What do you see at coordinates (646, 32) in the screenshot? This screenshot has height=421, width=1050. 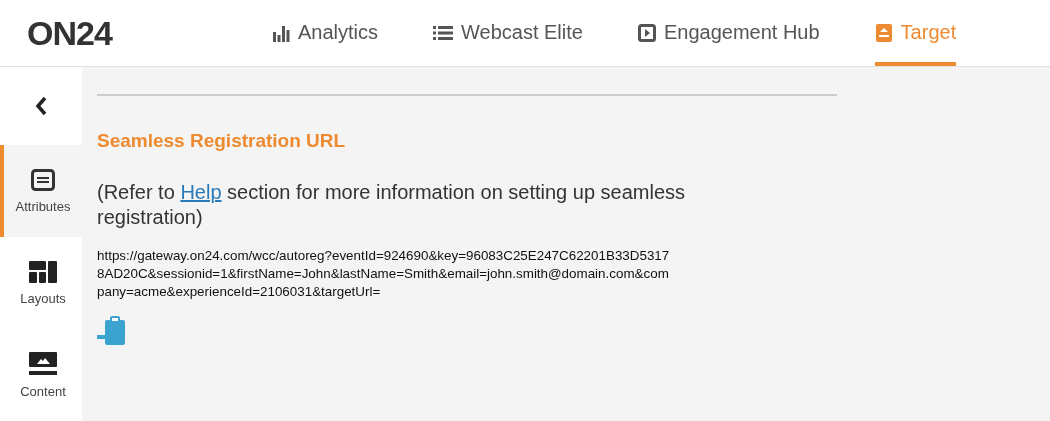 I see `play-square-icon` at bounding box center [646, 32].